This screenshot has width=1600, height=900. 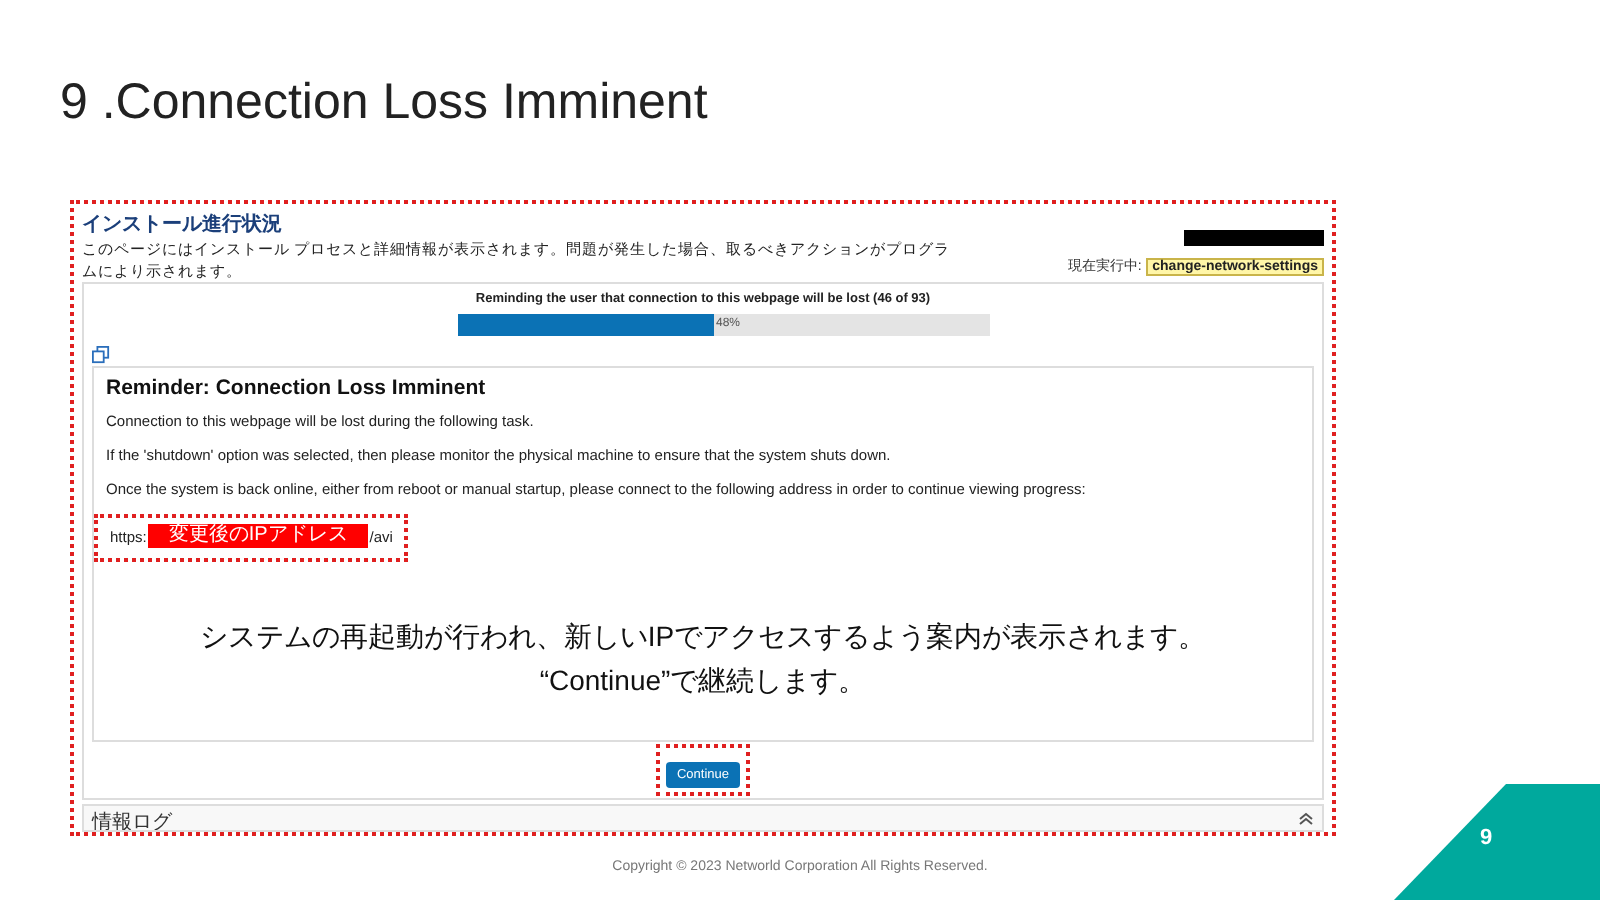 What do you see at coordinates (258, 536) in the screenshot?
I see `ip-address-label: 変更後のIPアドレス` at bounding box center [258, 536].